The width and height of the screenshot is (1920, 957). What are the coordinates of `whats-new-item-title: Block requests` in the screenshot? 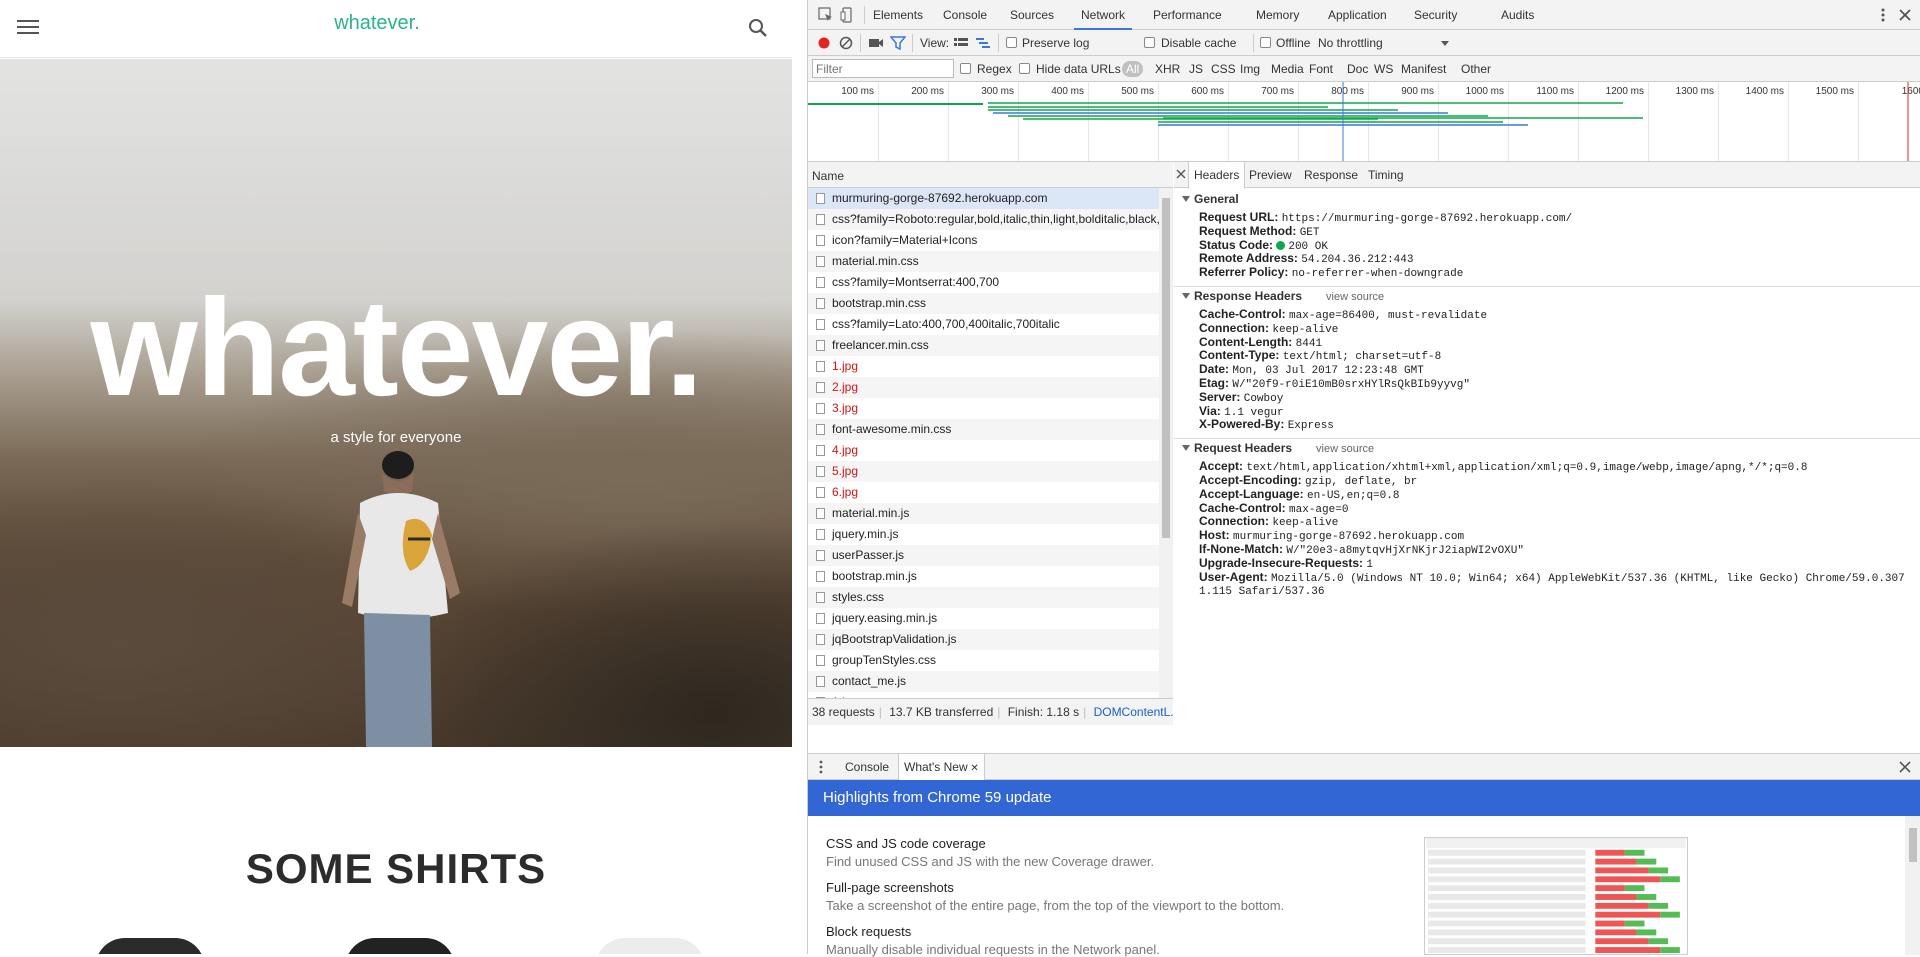 It's located at (868, 931).